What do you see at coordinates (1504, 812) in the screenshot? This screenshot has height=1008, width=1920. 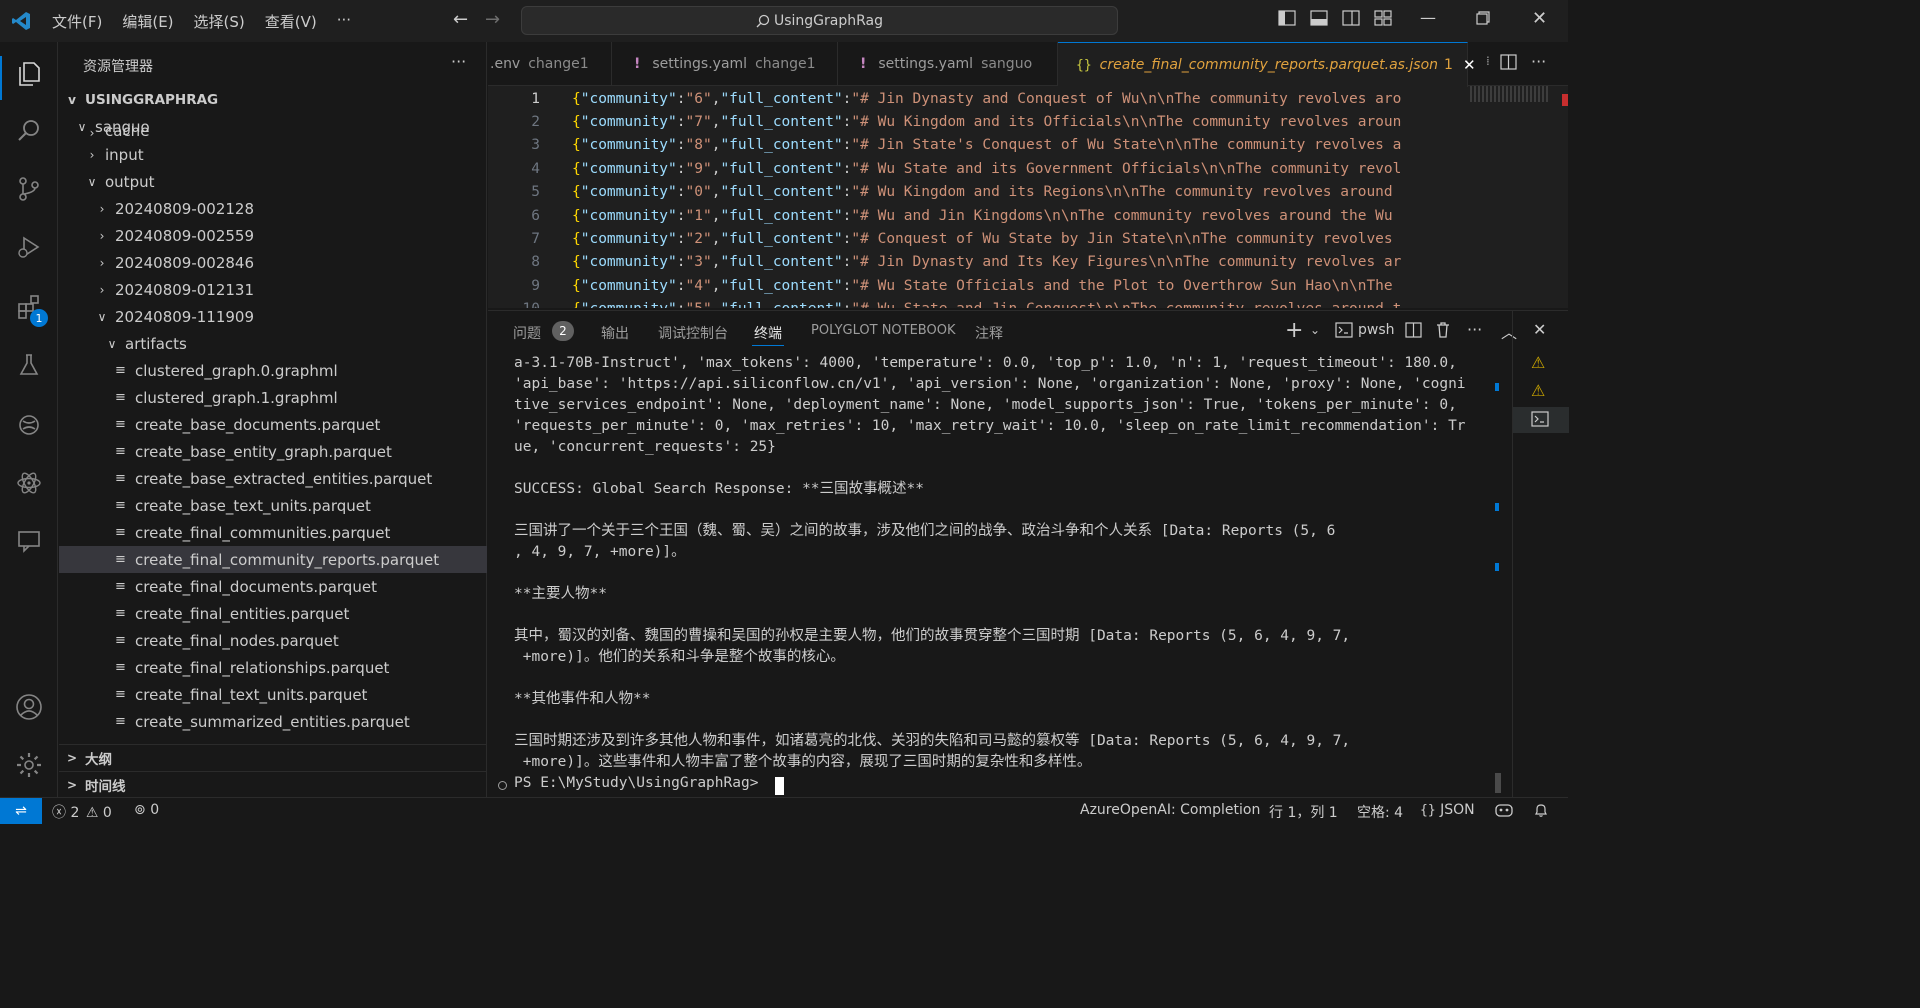 I see `copilot-icon` at bounding box center [1504, 812].